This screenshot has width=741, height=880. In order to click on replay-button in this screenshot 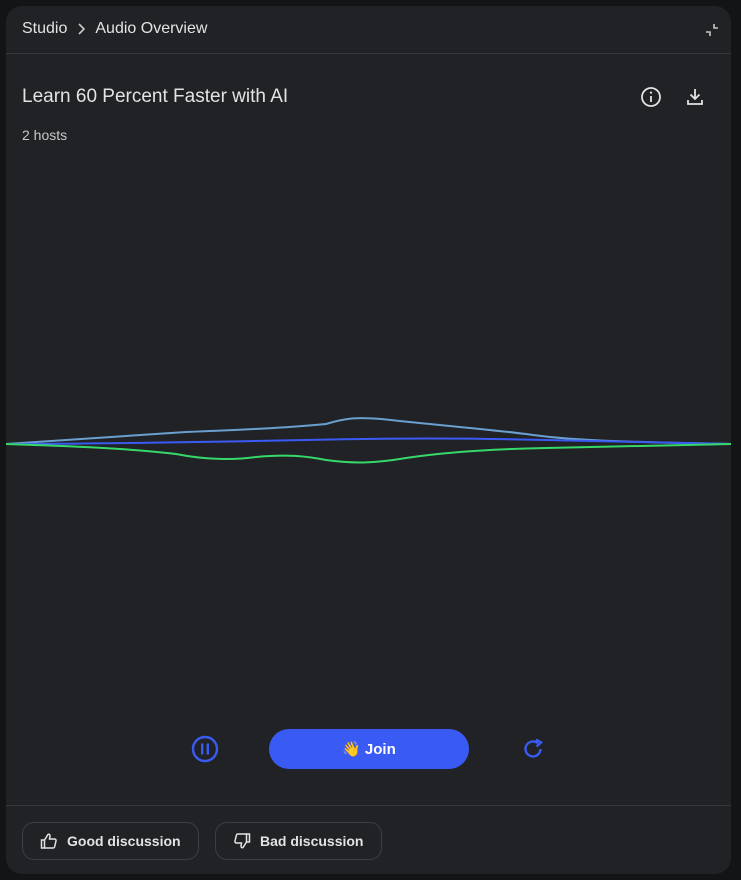, I will do `click(533, 749)`.